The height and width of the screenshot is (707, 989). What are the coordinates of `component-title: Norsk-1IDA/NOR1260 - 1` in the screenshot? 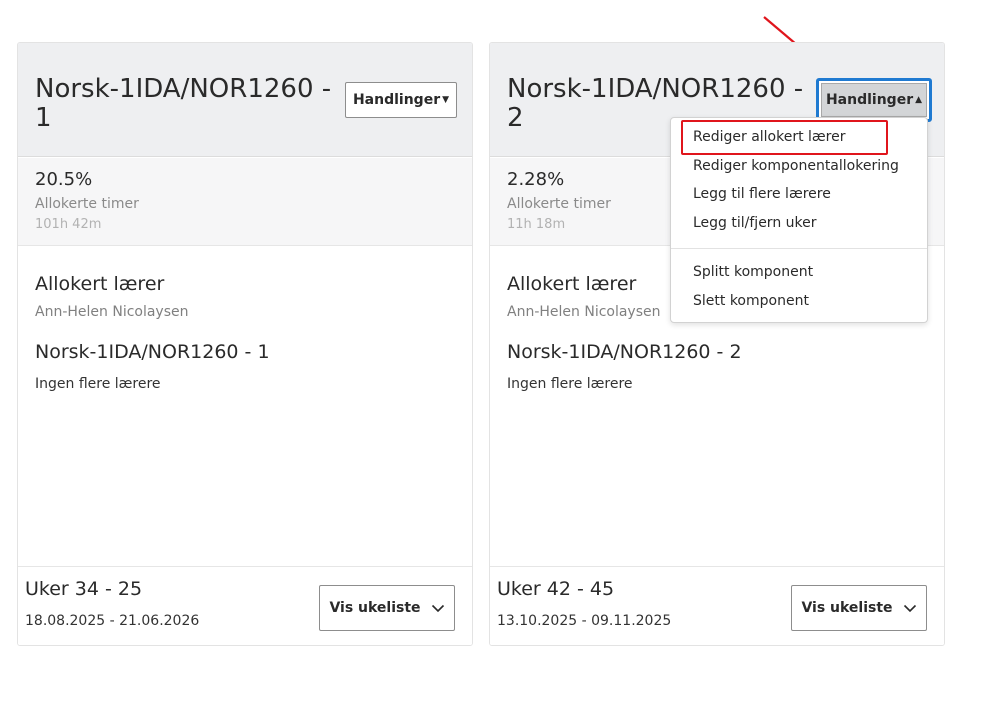 It's located at (152, 352).